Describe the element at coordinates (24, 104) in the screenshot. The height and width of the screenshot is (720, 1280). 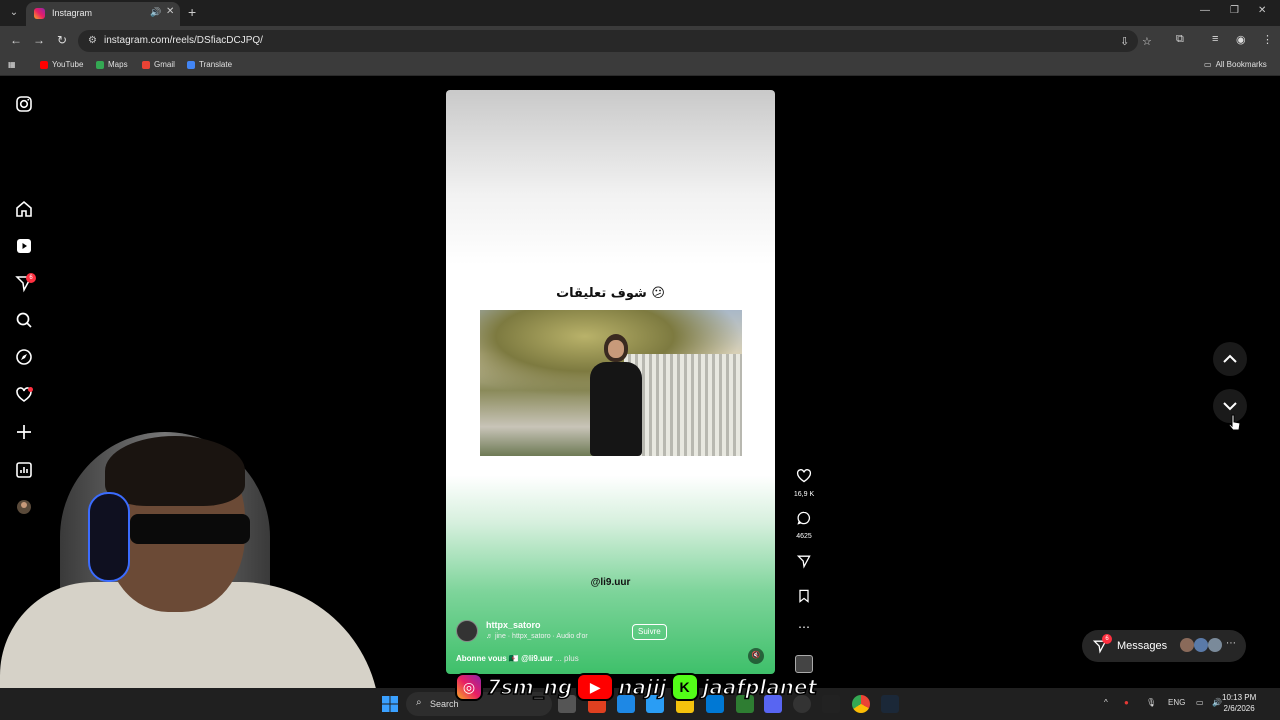
I see `instagram-logo-icon` at that location.